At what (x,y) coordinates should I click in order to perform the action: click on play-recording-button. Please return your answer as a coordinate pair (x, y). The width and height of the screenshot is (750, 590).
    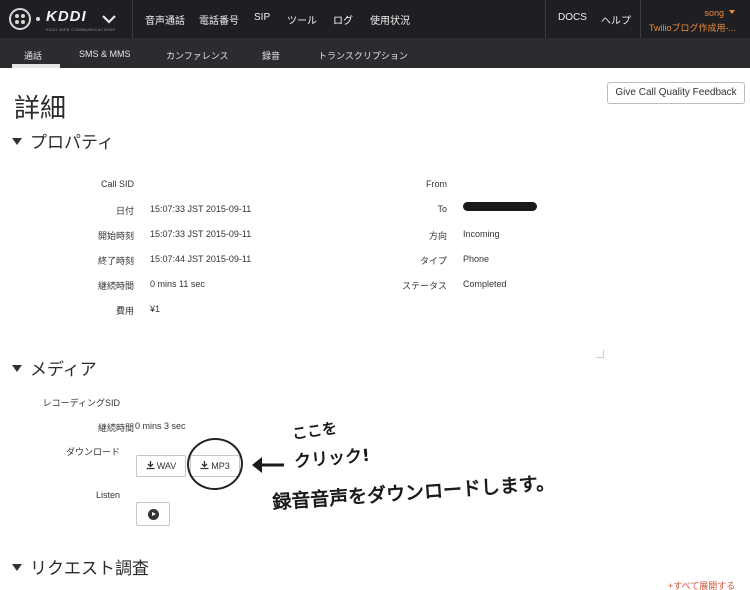
    Looking at the image, I should click on (153, 514).